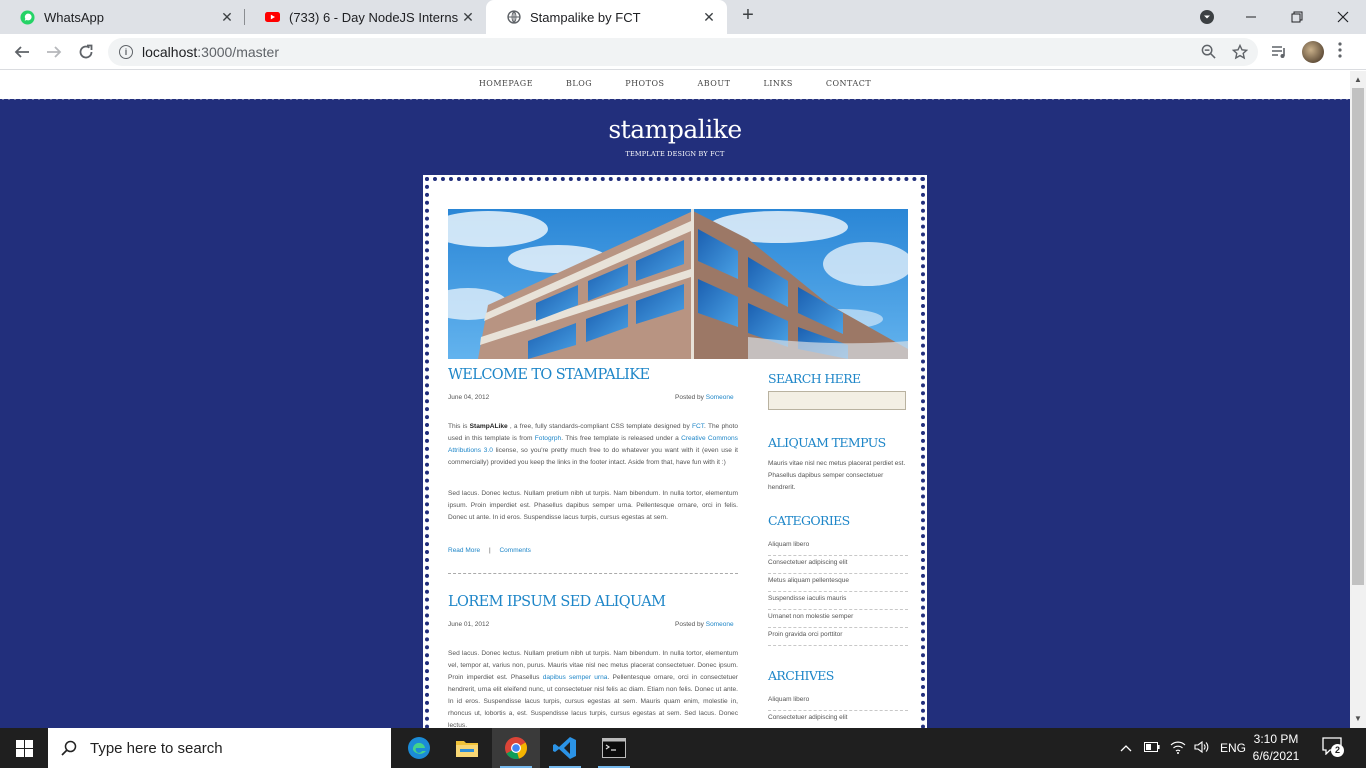  What do you see at coordinates (272, 17) in the screenshot?
I see `youtube-icon` at bounding box center [272, 17].